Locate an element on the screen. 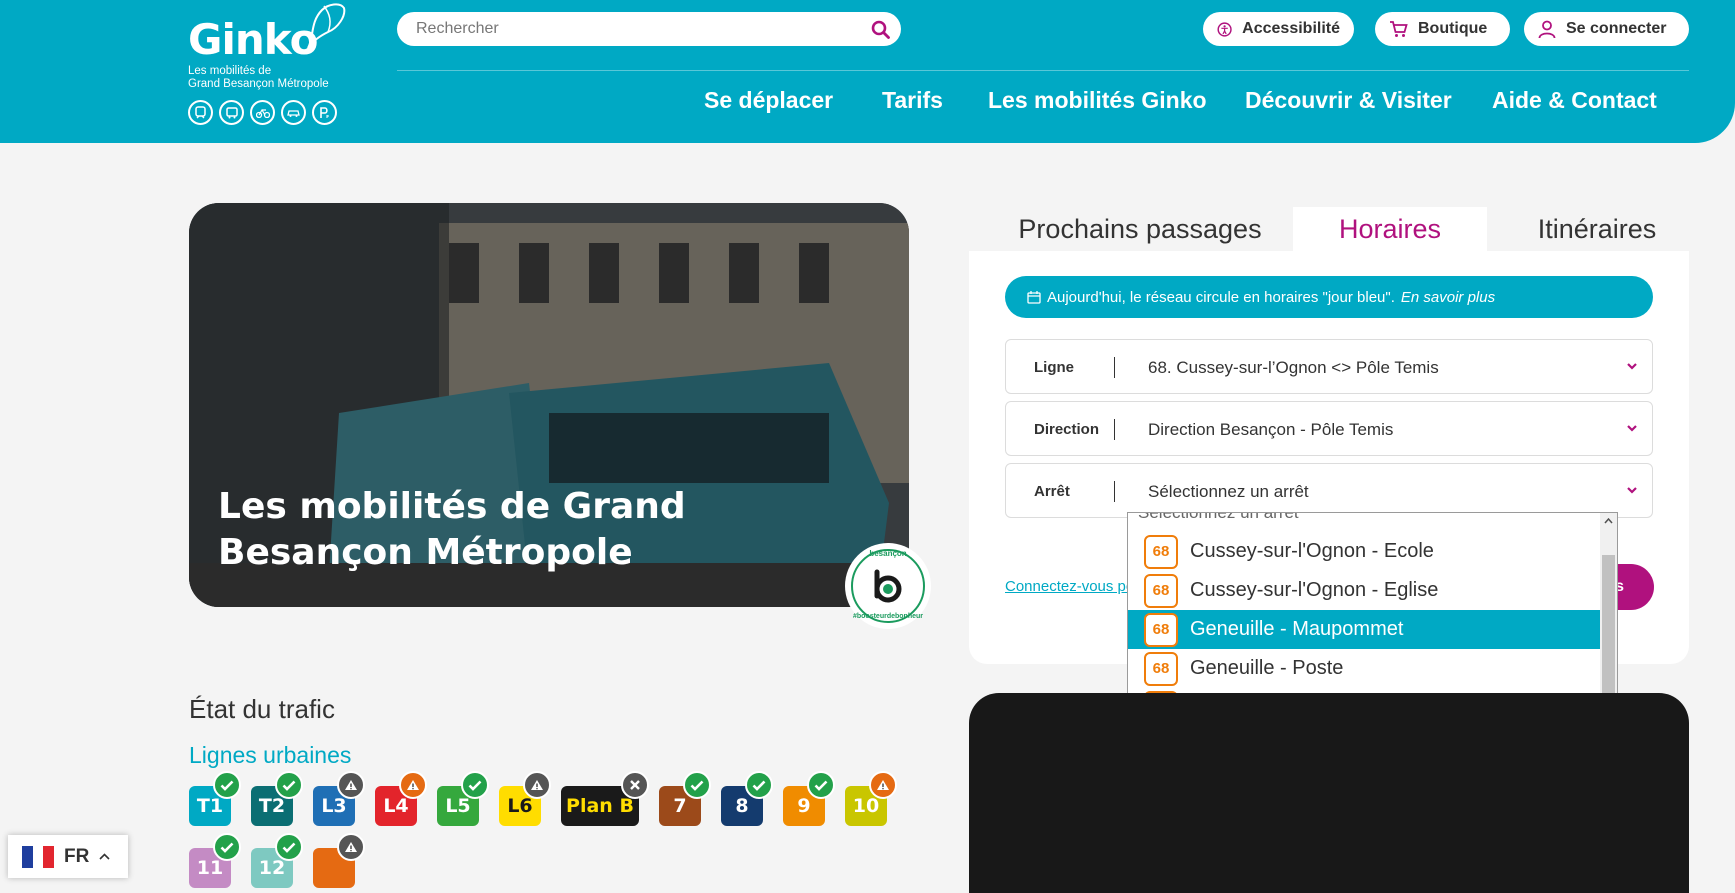 The height and width of the screenshot is (893, 1735). nav-se-deplacer: Se déplacer is located at coordinates (768, 100).